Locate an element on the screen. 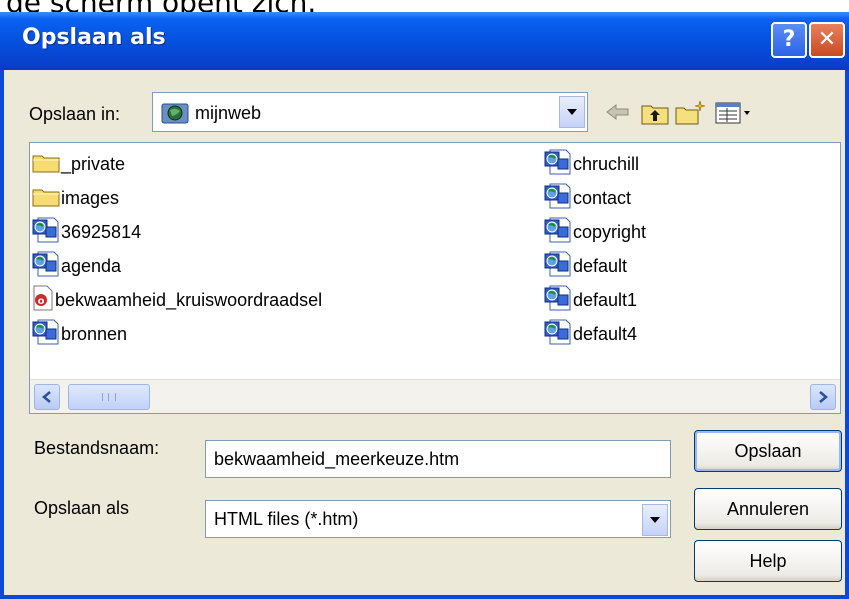 The width and height of the screenshot is (849, 599). scroll-right-button is located at coordinates (823, 397).